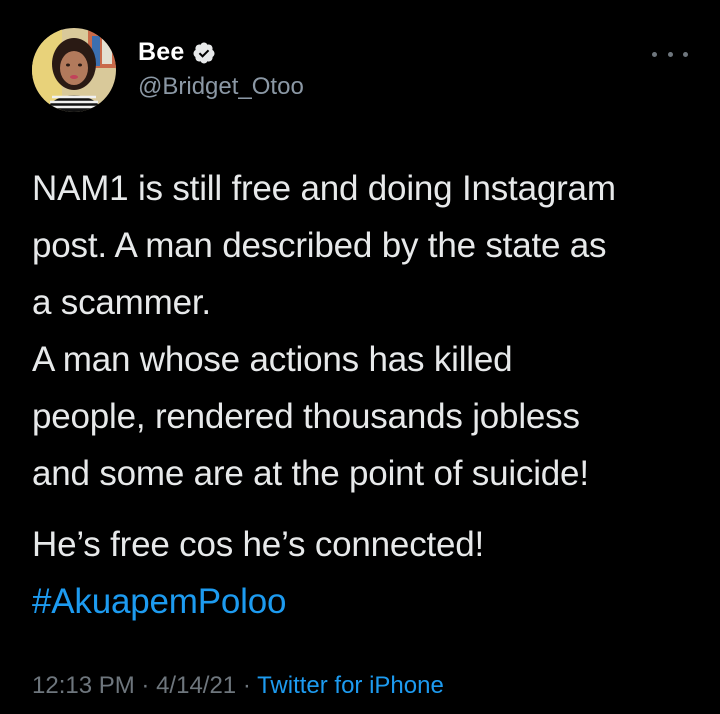 The image size is (720, 714). I want to click on author-handle: @Bridget_Otoo, so click(221, 87).